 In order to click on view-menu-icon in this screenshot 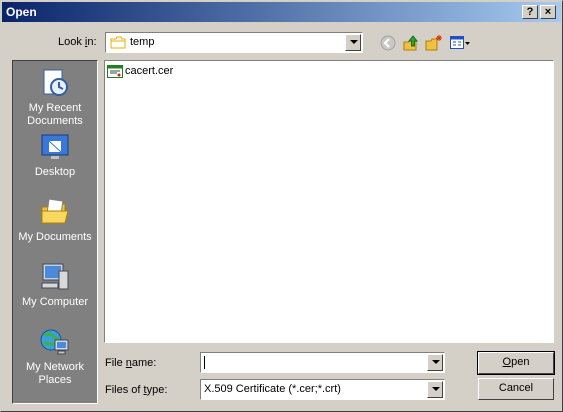, I will do `click(460, 43)`.